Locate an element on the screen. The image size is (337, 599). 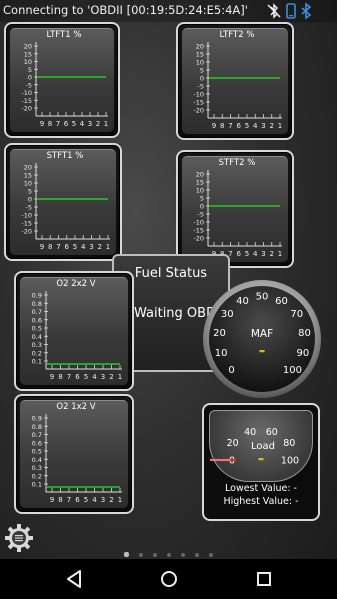
load-tick-label: 40 is located at coordinates (250, 432).